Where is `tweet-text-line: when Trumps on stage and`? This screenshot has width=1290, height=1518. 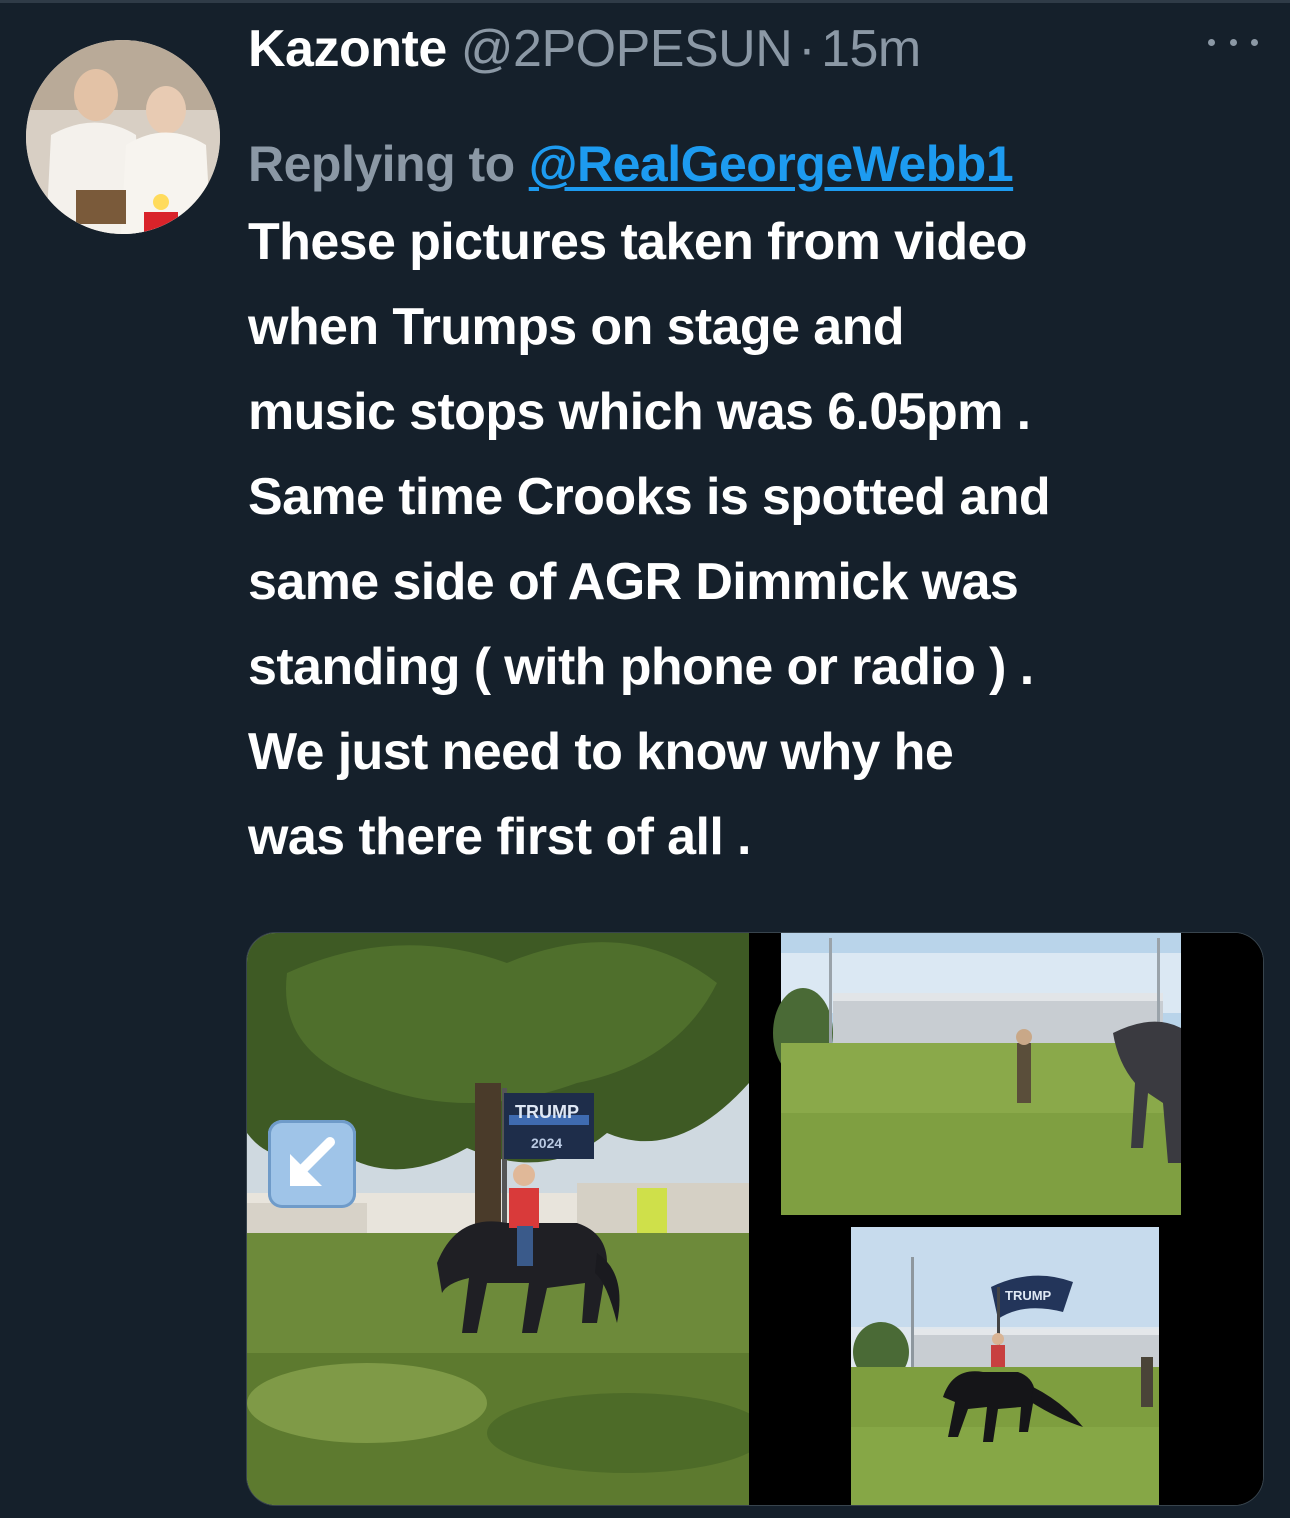
tweet-text-line: when Trumps on stage and is located at coordinates (576, 327).